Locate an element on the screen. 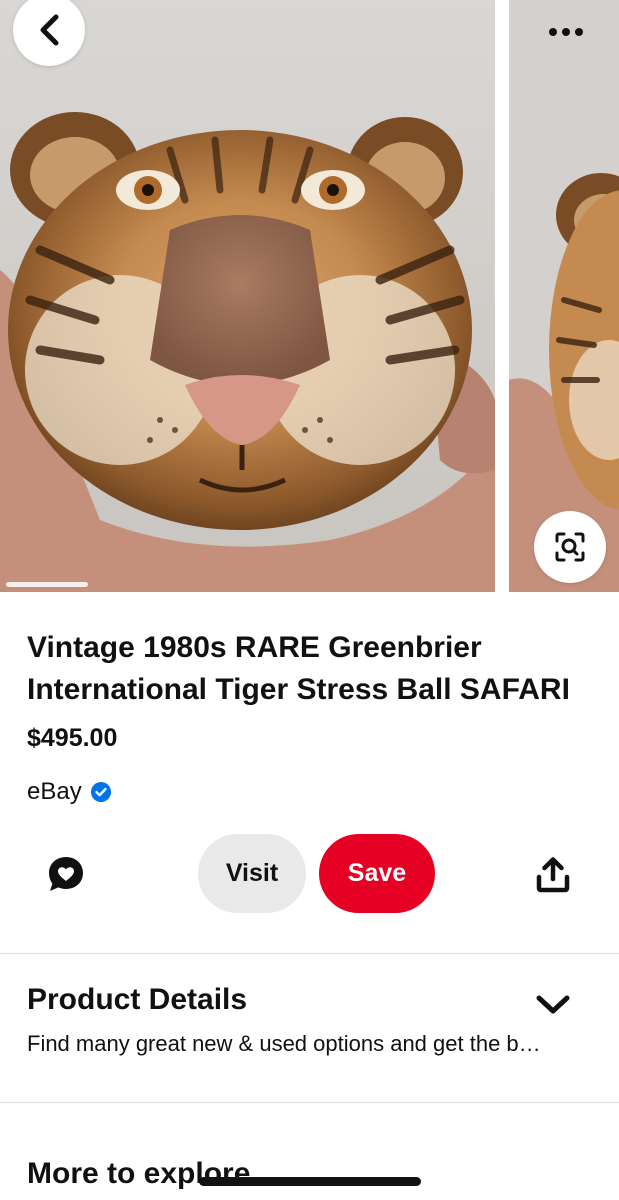 The width and height of the screenshot is (619, 1200). more-options-button is located at coordinates (566, 32).